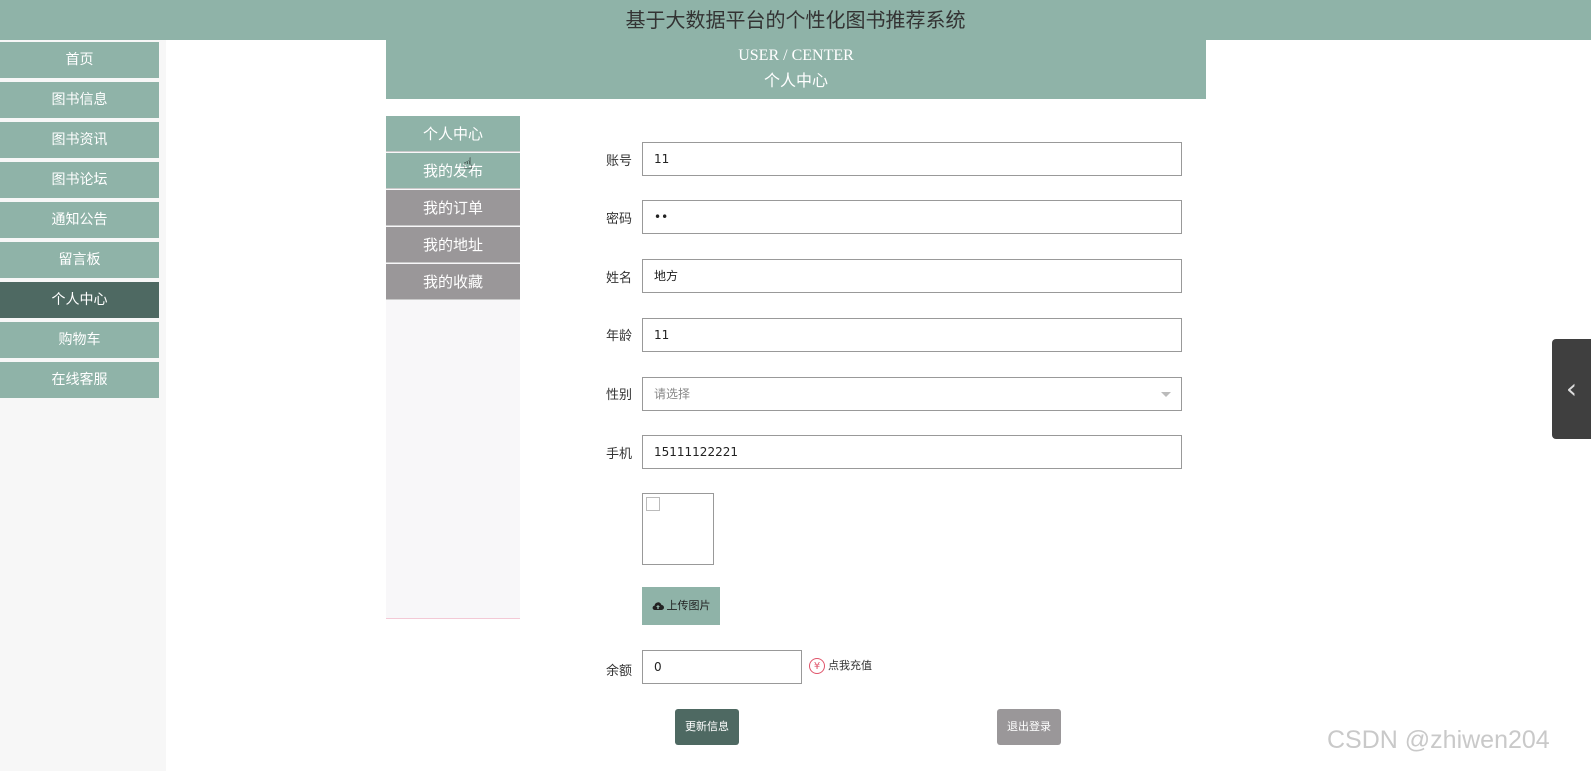 The image size is (1591, 771). What do you see at coordinates (619, 219) in the screenshot?
I see `password-label: 密码` at bounding box center [619, 219].